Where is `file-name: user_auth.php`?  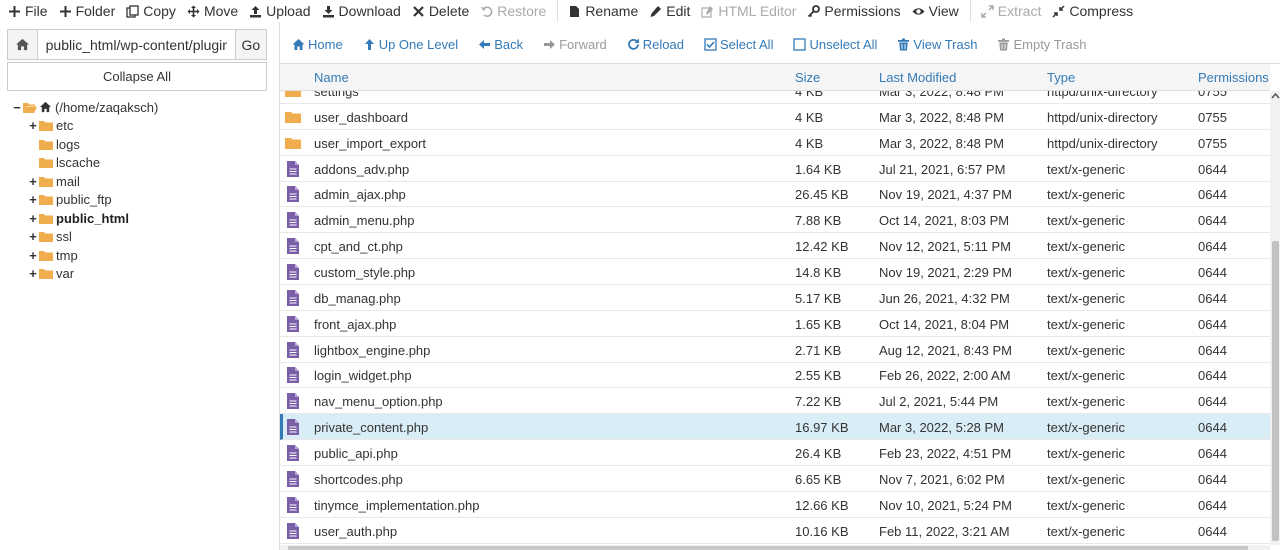
file-name: user_auth.php is located at coordinates (355, 531).